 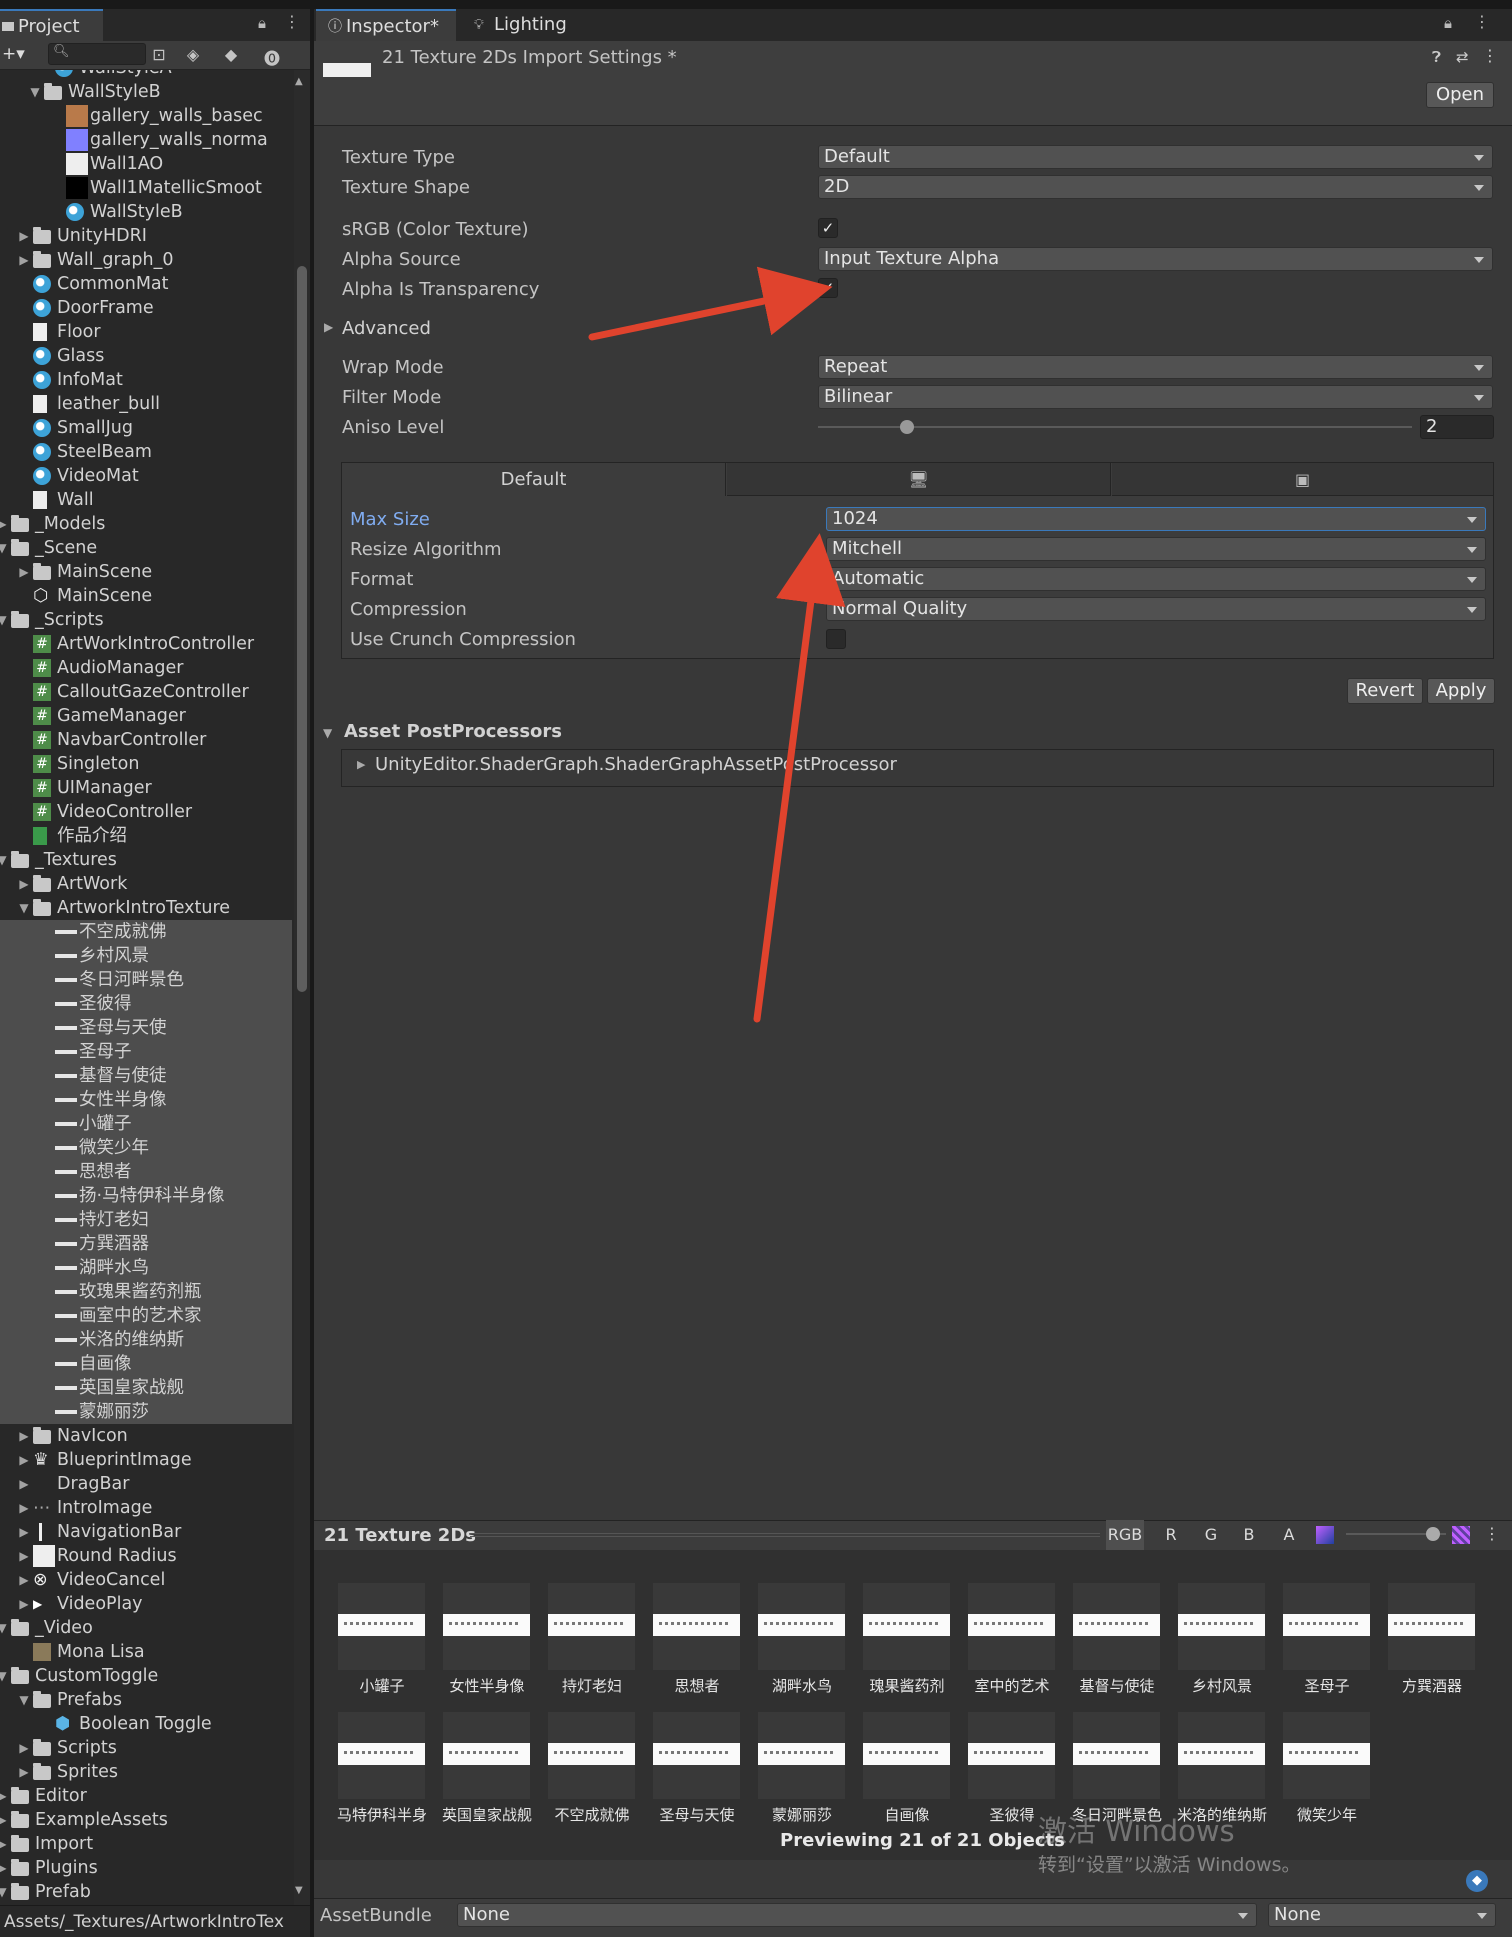 What do you see at coordinates (1477, 1881) in the screenshot?
I see `asset-label-icon: ◆` at bounding box center [1477, 1881].